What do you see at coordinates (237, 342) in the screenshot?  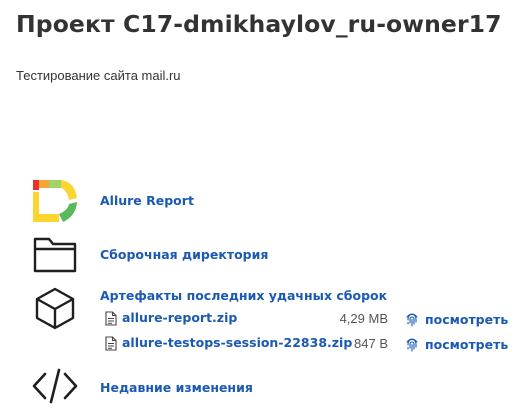 I see `artifact-file-link: allure-testops-session-22838.zip` at bounding box center [237, 342].